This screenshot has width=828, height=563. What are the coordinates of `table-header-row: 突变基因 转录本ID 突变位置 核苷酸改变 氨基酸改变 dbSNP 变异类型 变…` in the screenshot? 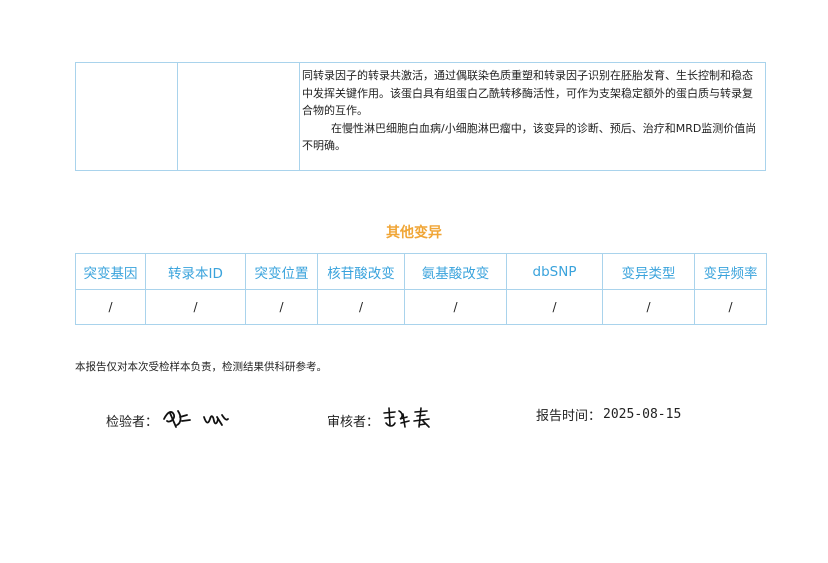 It's located at (421, 271).